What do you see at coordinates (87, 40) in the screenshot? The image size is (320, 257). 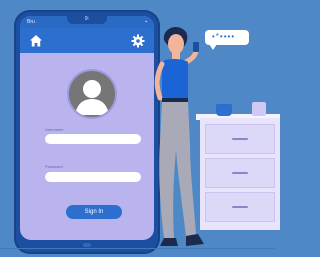 I see `app-bar` at bounding box center [87, 40].